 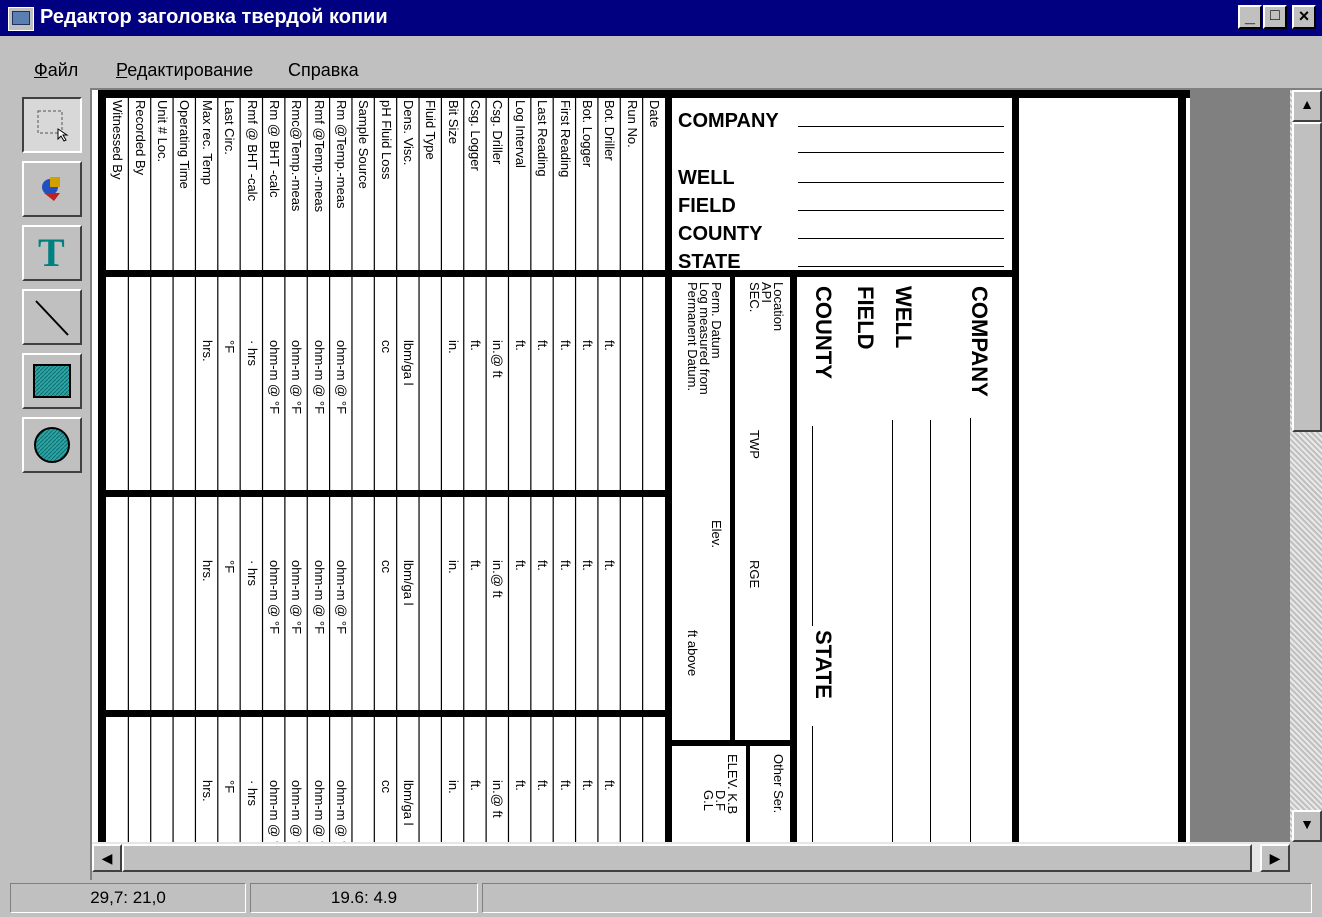 I want to click on field-label-19: Last Circ., so click(x=229, y=127).